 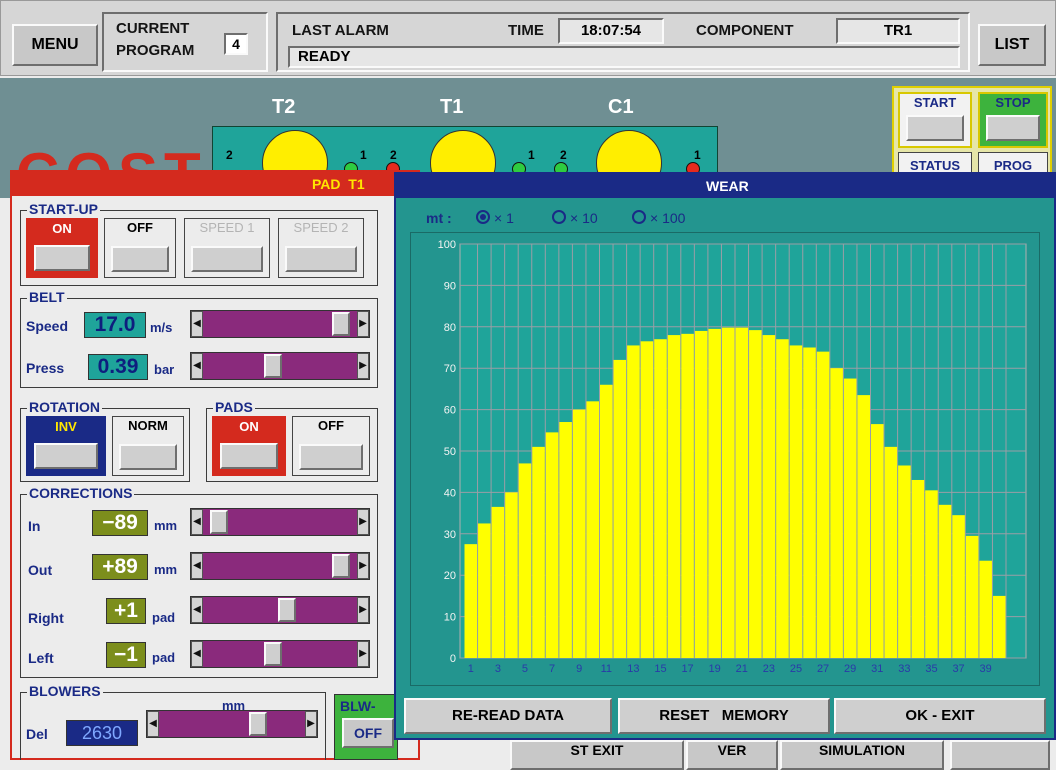 What do you see at coordinates (687, 669) in the screenshot?
I see `x-tick-label: 17` at bounding box center [687, 669].